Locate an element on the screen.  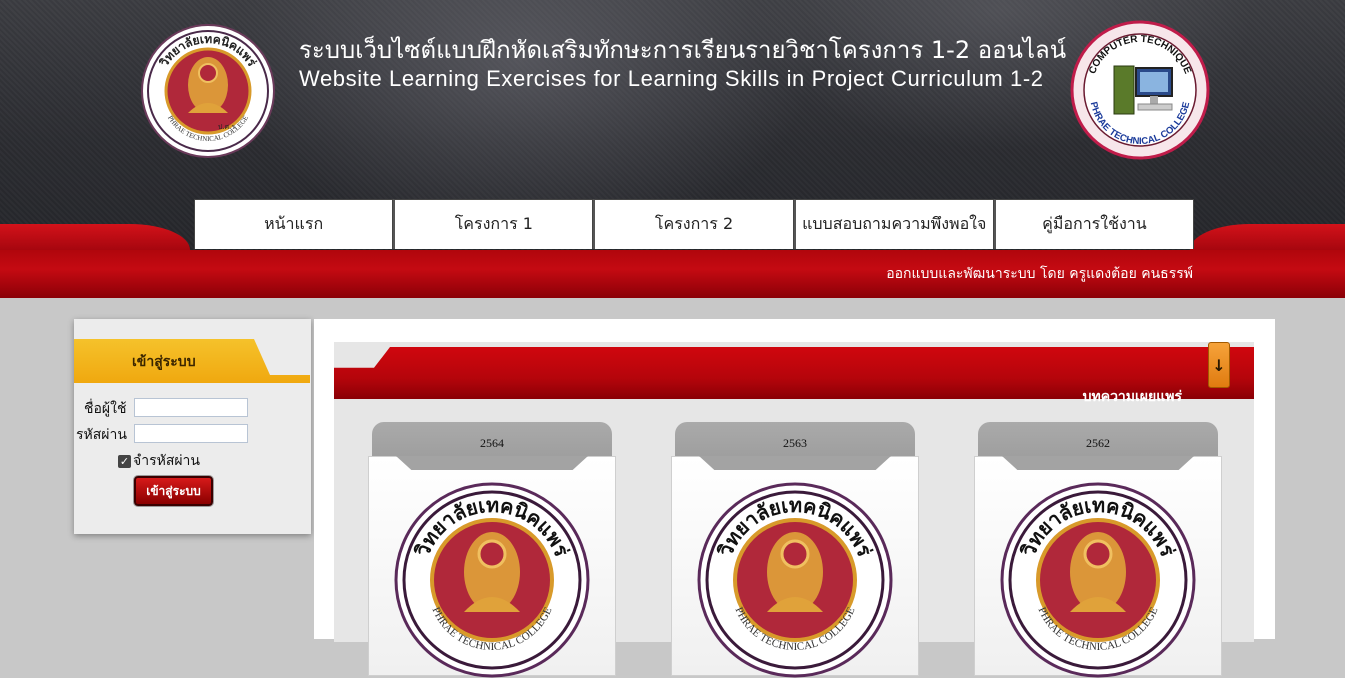
article-card-year: 2563 is located at coordinates (795, 443).